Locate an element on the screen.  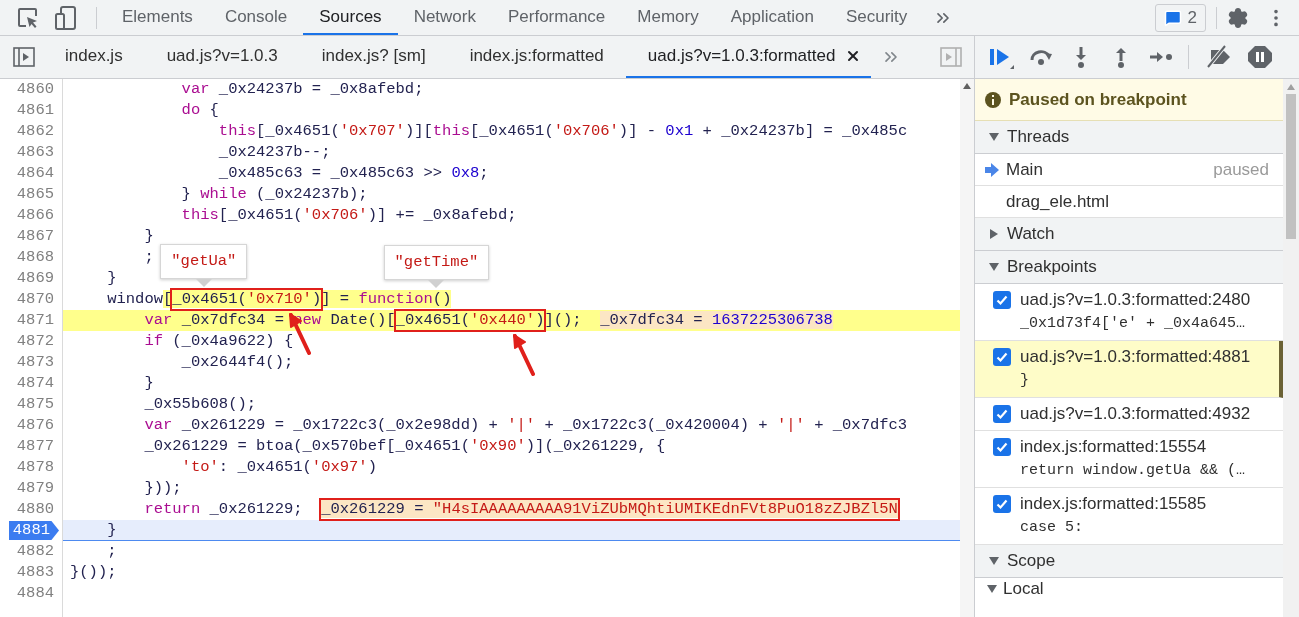
sidebar-scrollbar is located at coordinates (1291, 348).